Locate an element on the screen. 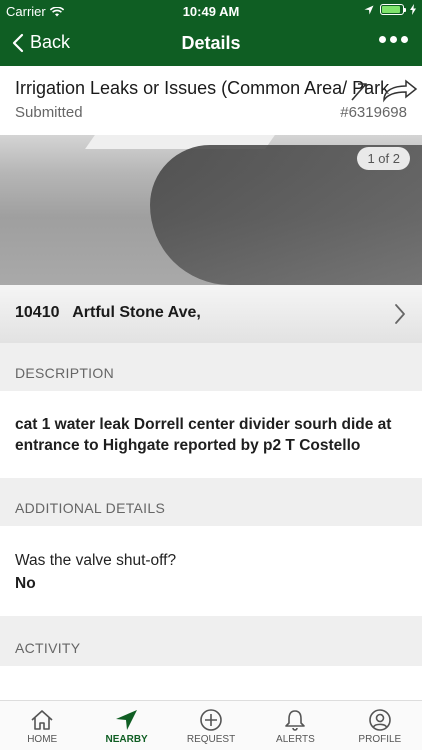 Image resolution: width=422 pixels, height=750 pixels. description-section-label: DESCRIPTION is located at coordinates (64, 373).